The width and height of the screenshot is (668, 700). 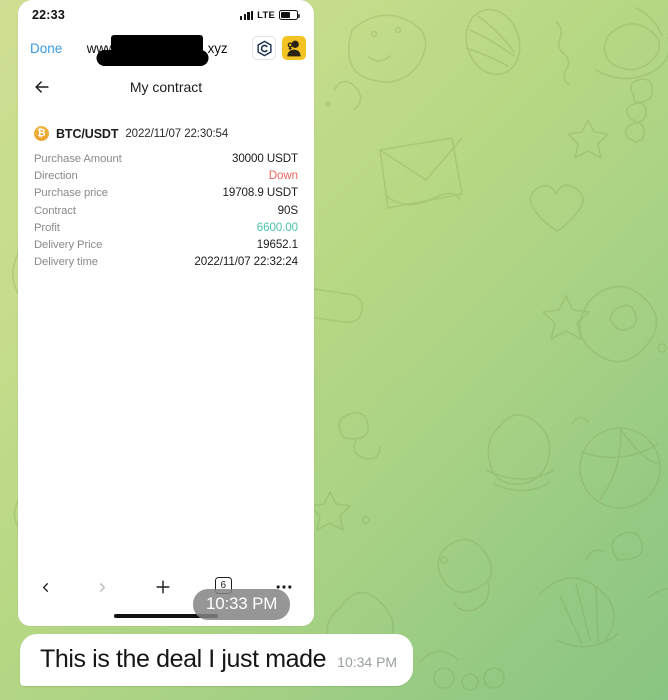 What do you see at coordinates (66, 262) in the screenshot?
I see `row-label: Delivery time` at bounding box center [66, 262].